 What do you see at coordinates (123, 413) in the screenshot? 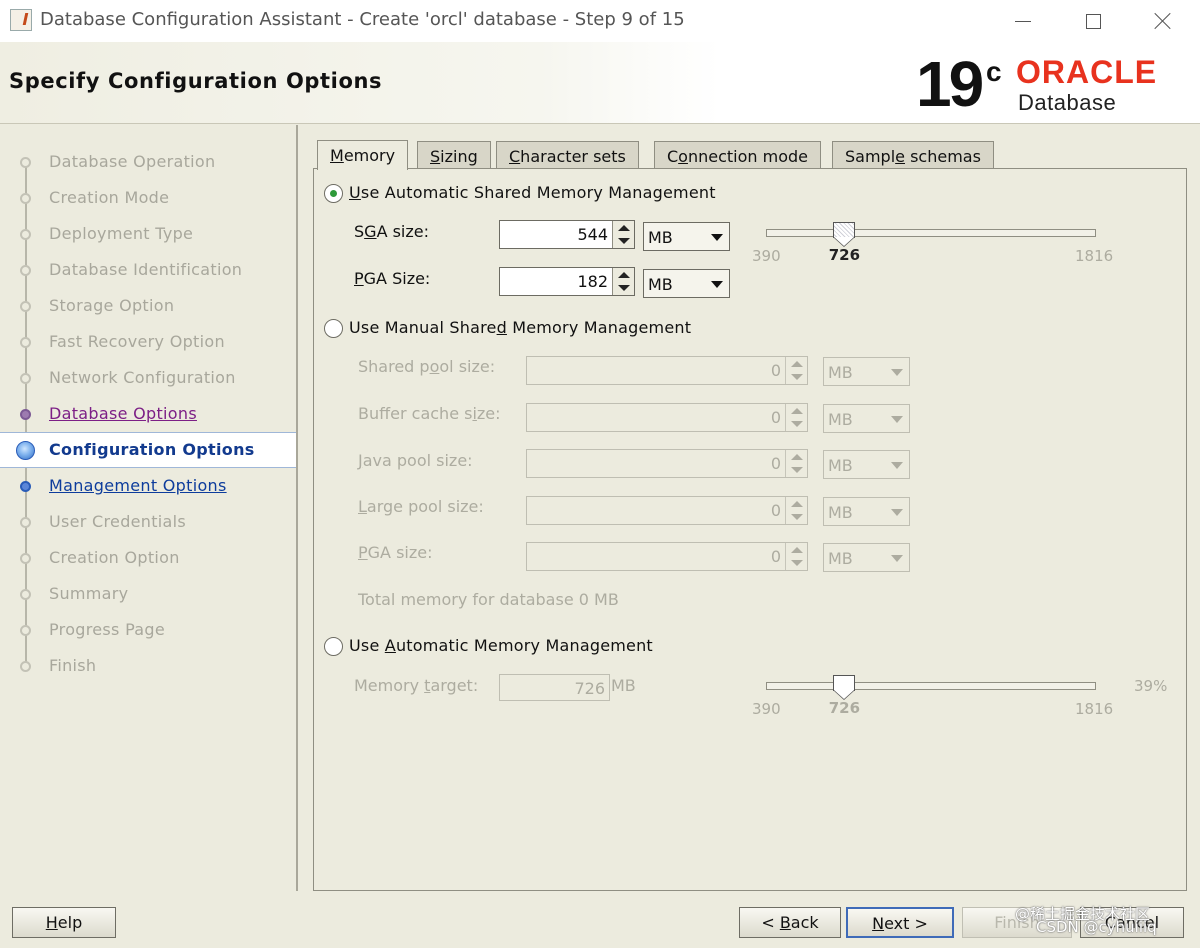
I see `nav-step-label: Database Options` at bounding box center [123, 413].